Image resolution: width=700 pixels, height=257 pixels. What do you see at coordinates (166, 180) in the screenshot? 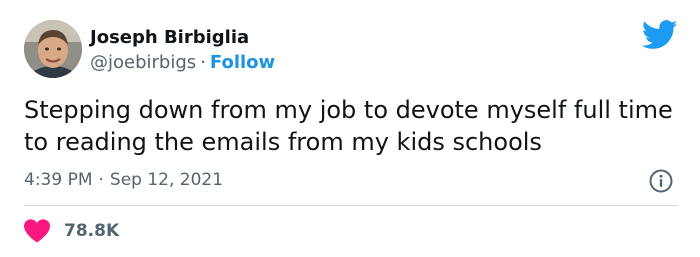
I see `tweet-date: Sep 12, 2021` at bounding box center [166, 180].